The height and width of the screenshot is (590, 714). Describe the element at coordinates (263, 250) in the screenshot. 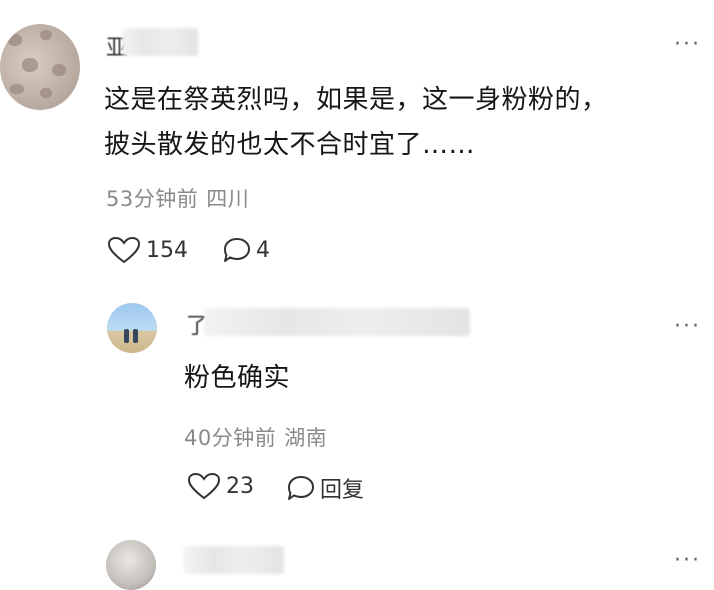

I see `reply-count: 4` at that location.